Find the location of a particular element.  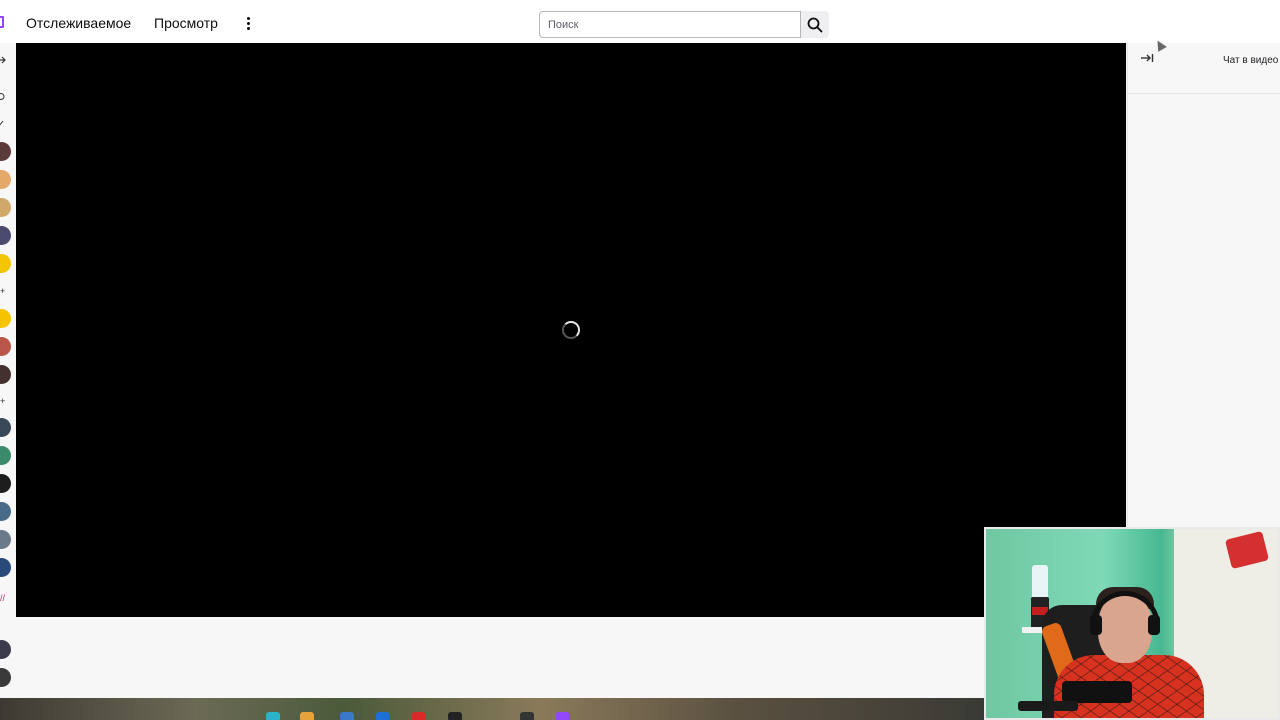

search-input is located at coordinates (670, 24).